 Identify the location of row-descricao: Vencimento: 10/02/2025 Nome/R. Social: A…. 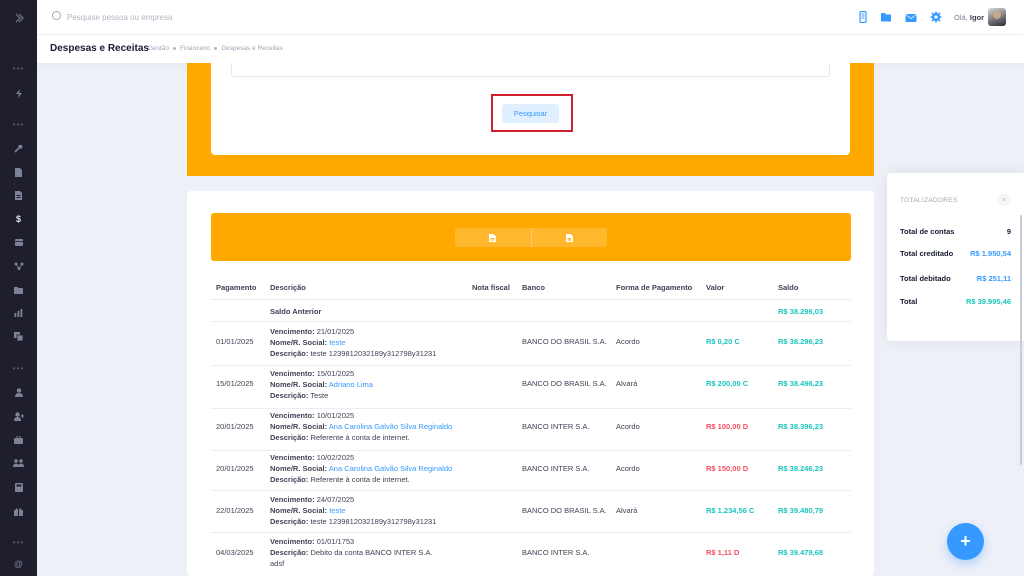
(361, 468).